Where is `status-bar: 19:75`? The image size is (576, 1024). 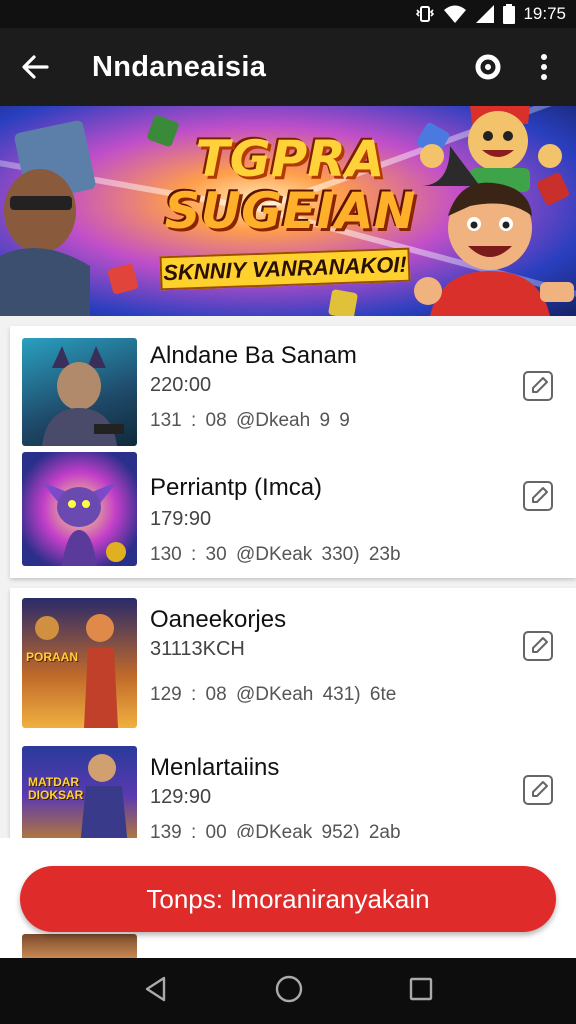
status-bar: 19:75 is located at coordinates (288, 14).